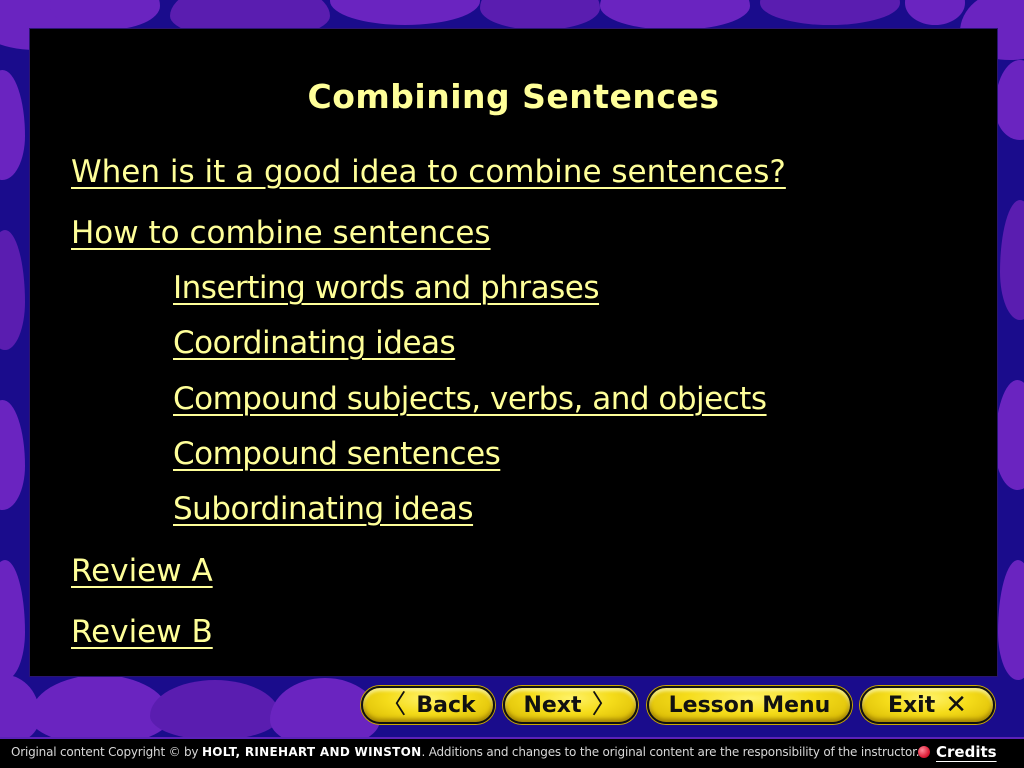 The height and width of the screenshot is (768, 1024). Describe the element at coordinates (281, 233) in the screenshot. I see `link-how-to-combine: How to combine sentences` at that location.